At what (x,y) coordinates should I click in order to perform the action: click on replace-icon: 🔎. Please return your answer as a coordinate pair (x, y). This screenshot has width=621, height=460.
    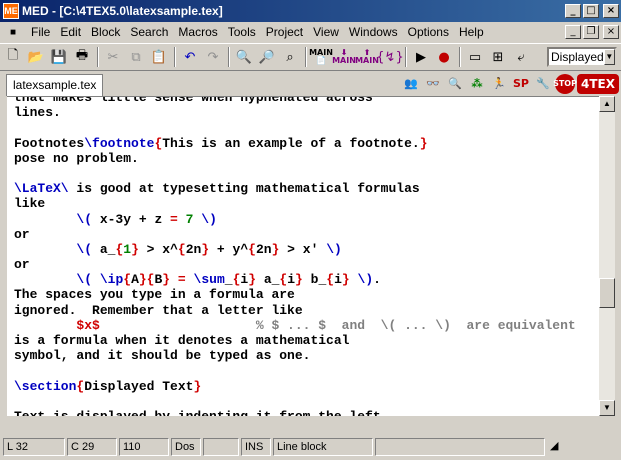
    Looking at the image, I should click on (267, 57).